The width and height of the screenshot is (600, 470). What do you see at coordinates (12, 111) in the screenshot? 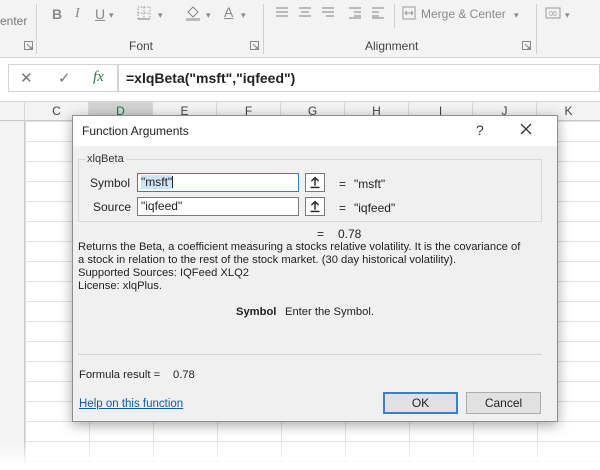
I see `select-all-corner` at bounding box center [12, 111].